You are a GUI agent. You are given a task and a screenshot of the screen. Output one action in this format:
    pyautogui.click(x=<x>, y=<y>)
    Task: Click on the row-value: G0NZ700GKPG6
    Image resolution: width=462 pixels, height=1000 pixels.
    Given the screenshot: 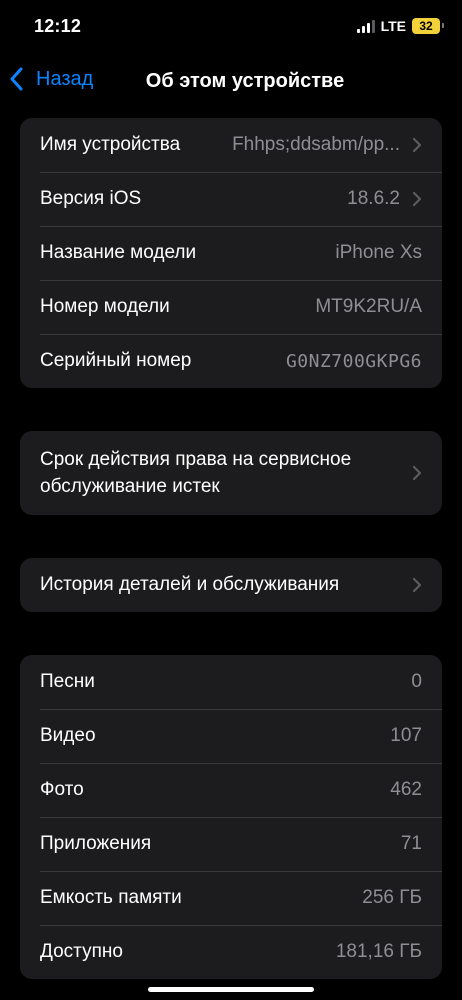 What is the action you would take?
    pyautogui.click(x=353, y=361)
    